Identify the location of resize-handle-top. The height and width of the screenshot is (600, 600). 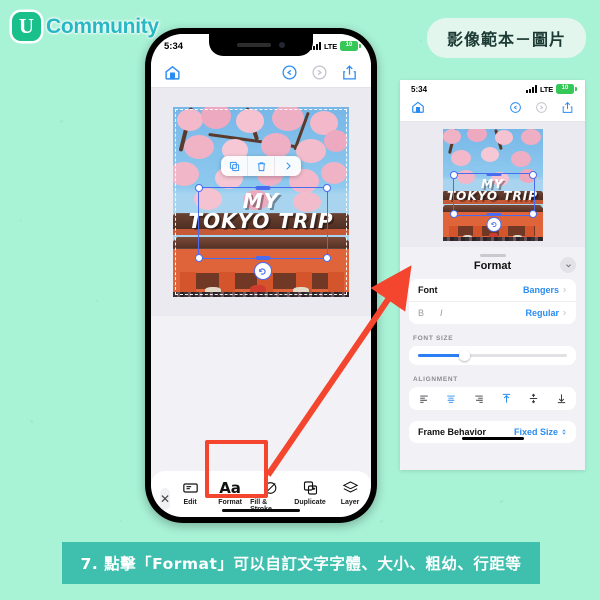
(263, 188).